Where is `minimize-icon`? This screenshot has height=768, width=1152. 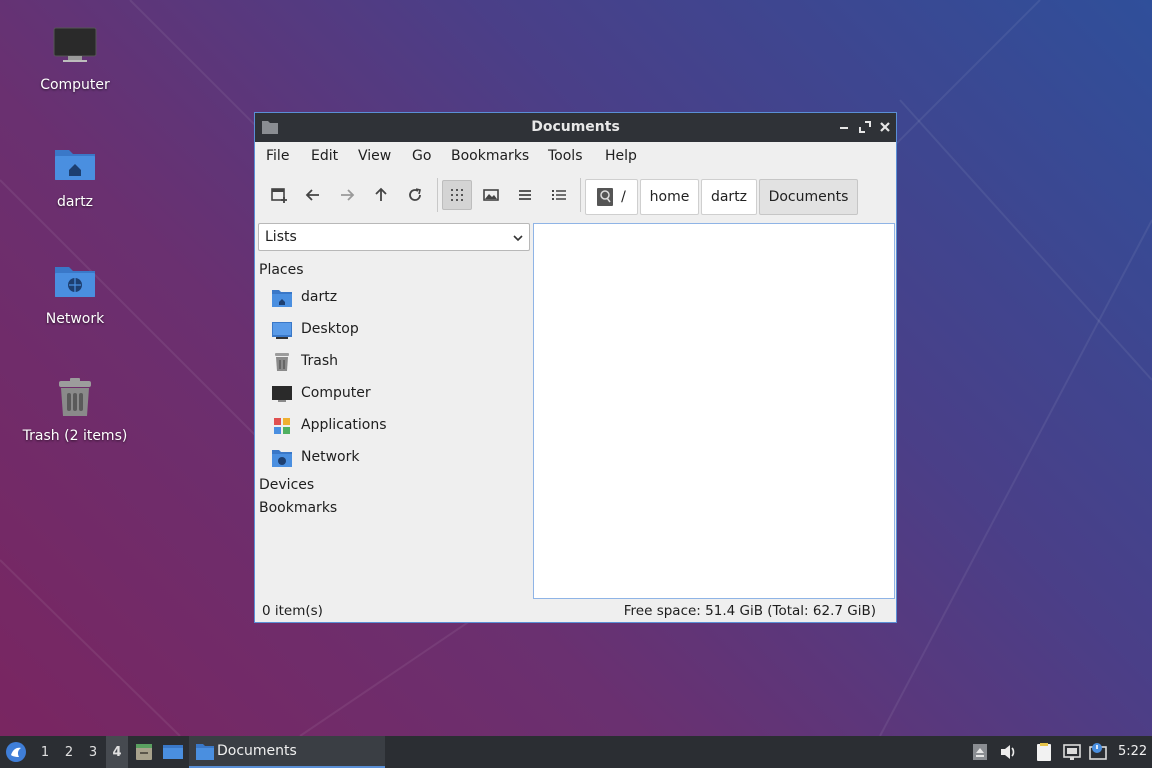
minimize-icon is located at coordinates (844, 127).